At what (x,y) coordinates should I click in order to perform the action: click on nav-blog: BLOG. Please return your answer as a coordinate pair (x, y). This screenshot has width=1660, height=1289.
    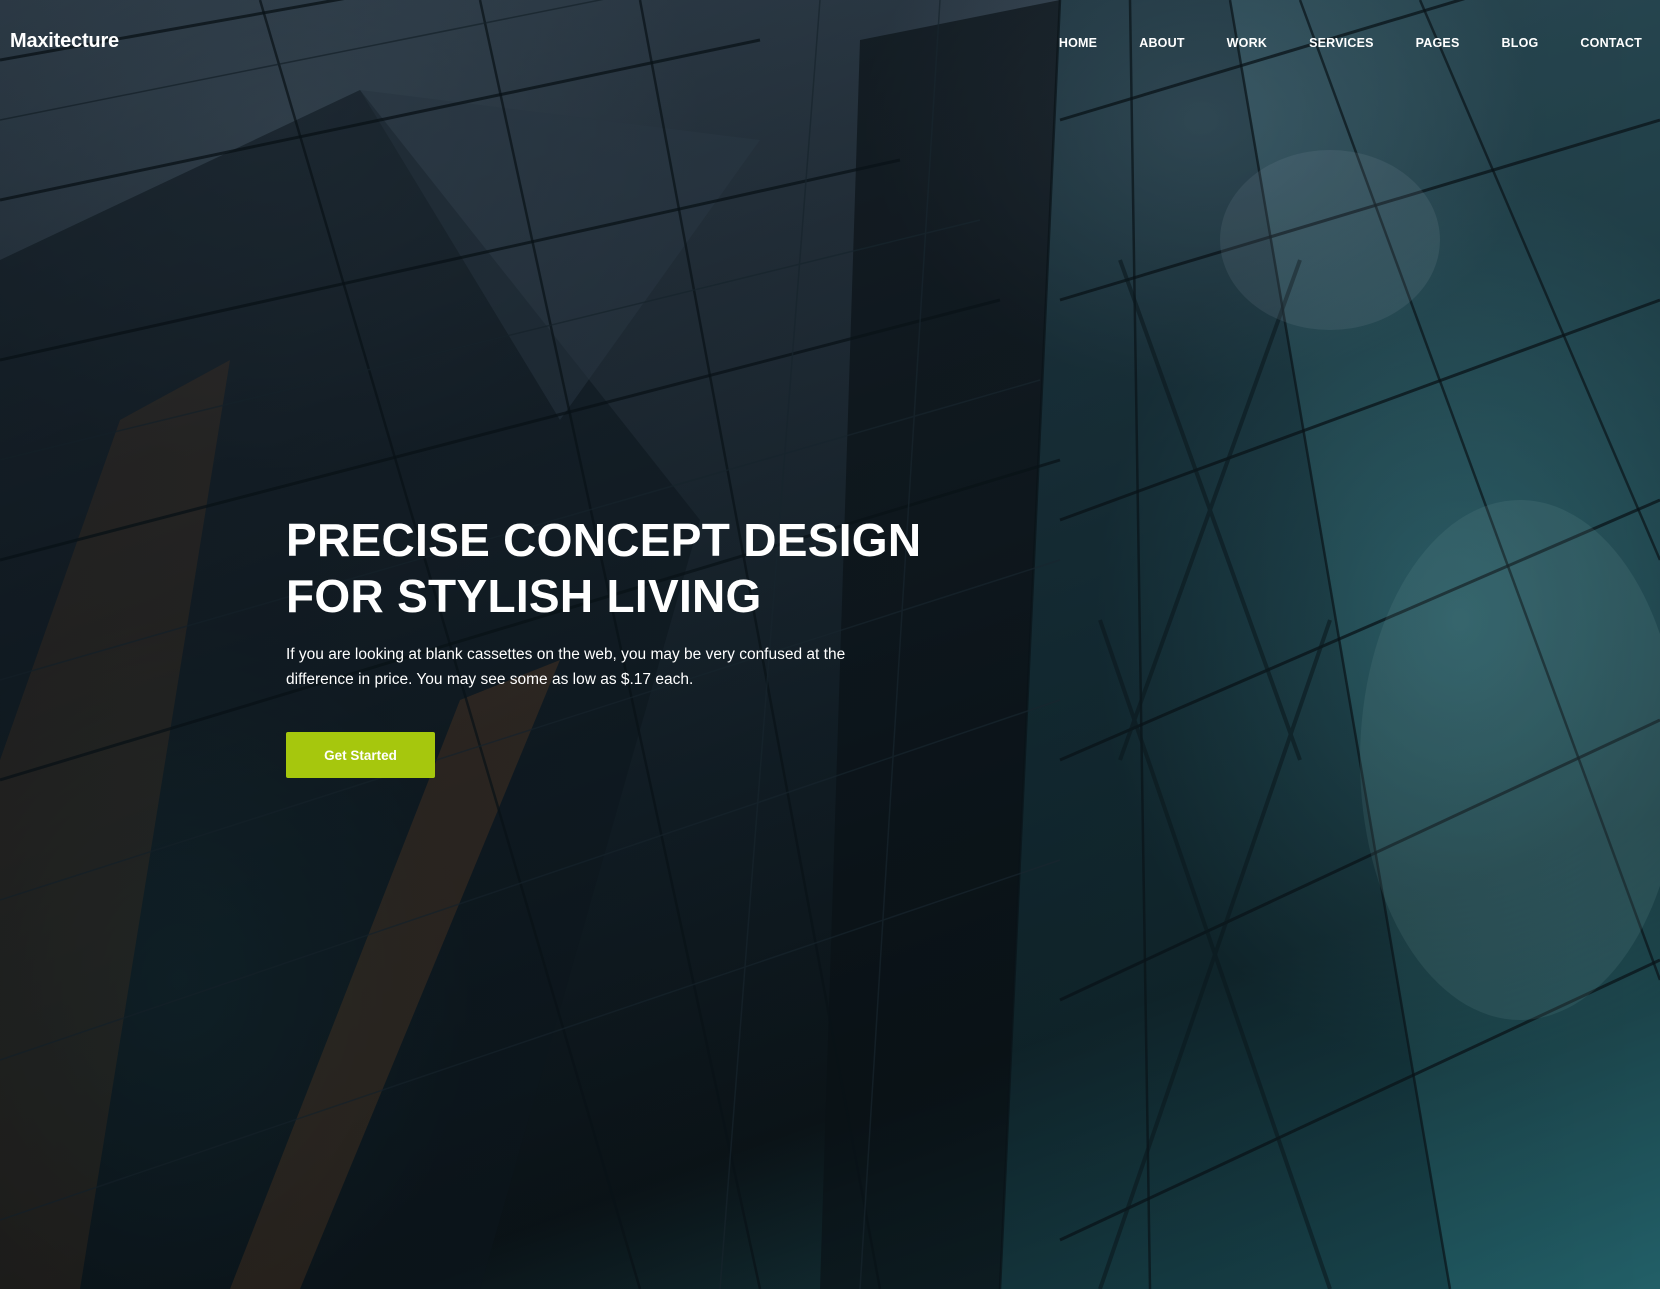
    Looking at the image, I should click on (1520, 43).